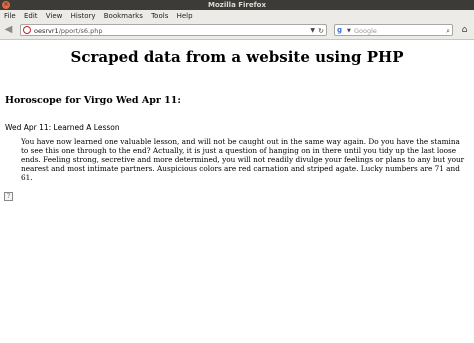 Image resolution: width=474 pixels, height=343 pixels. What do you see at coordinates (93, 100) in the screenshot?
I see `horoscope-heading: Horoscope for Virgo Wed Apr 11:` at bounding box center [93, 100].